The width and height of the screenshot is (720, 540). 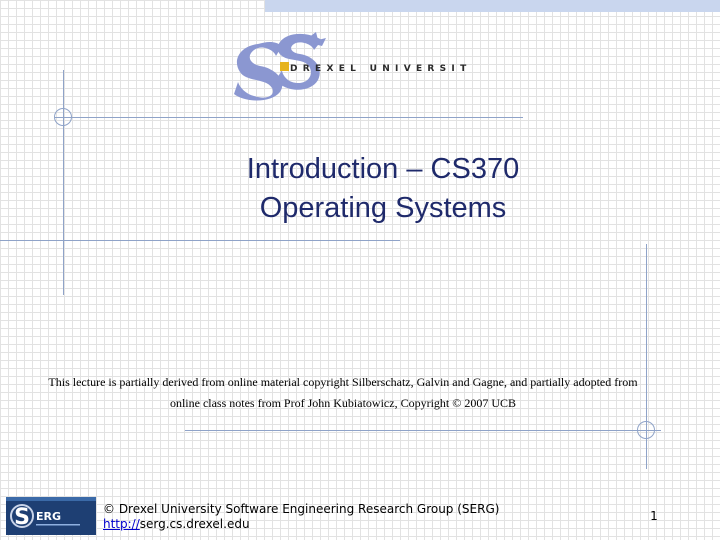 I want to click on link-rest: serg.cs.drexel.edu, so click(x=194, y=524).